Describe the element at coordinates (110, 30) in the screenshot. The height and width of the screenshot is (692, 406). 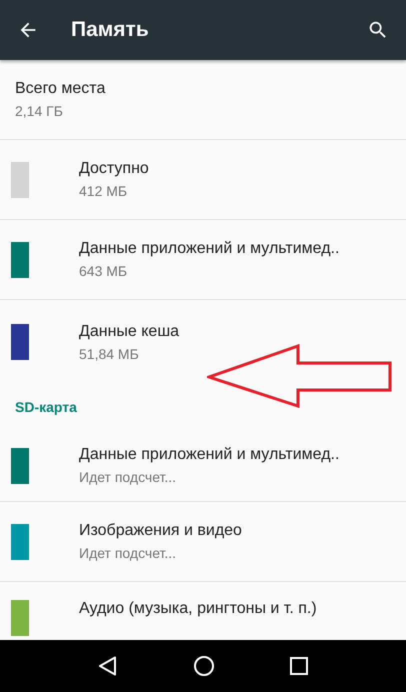
I see `screen-title: Память` at that location.